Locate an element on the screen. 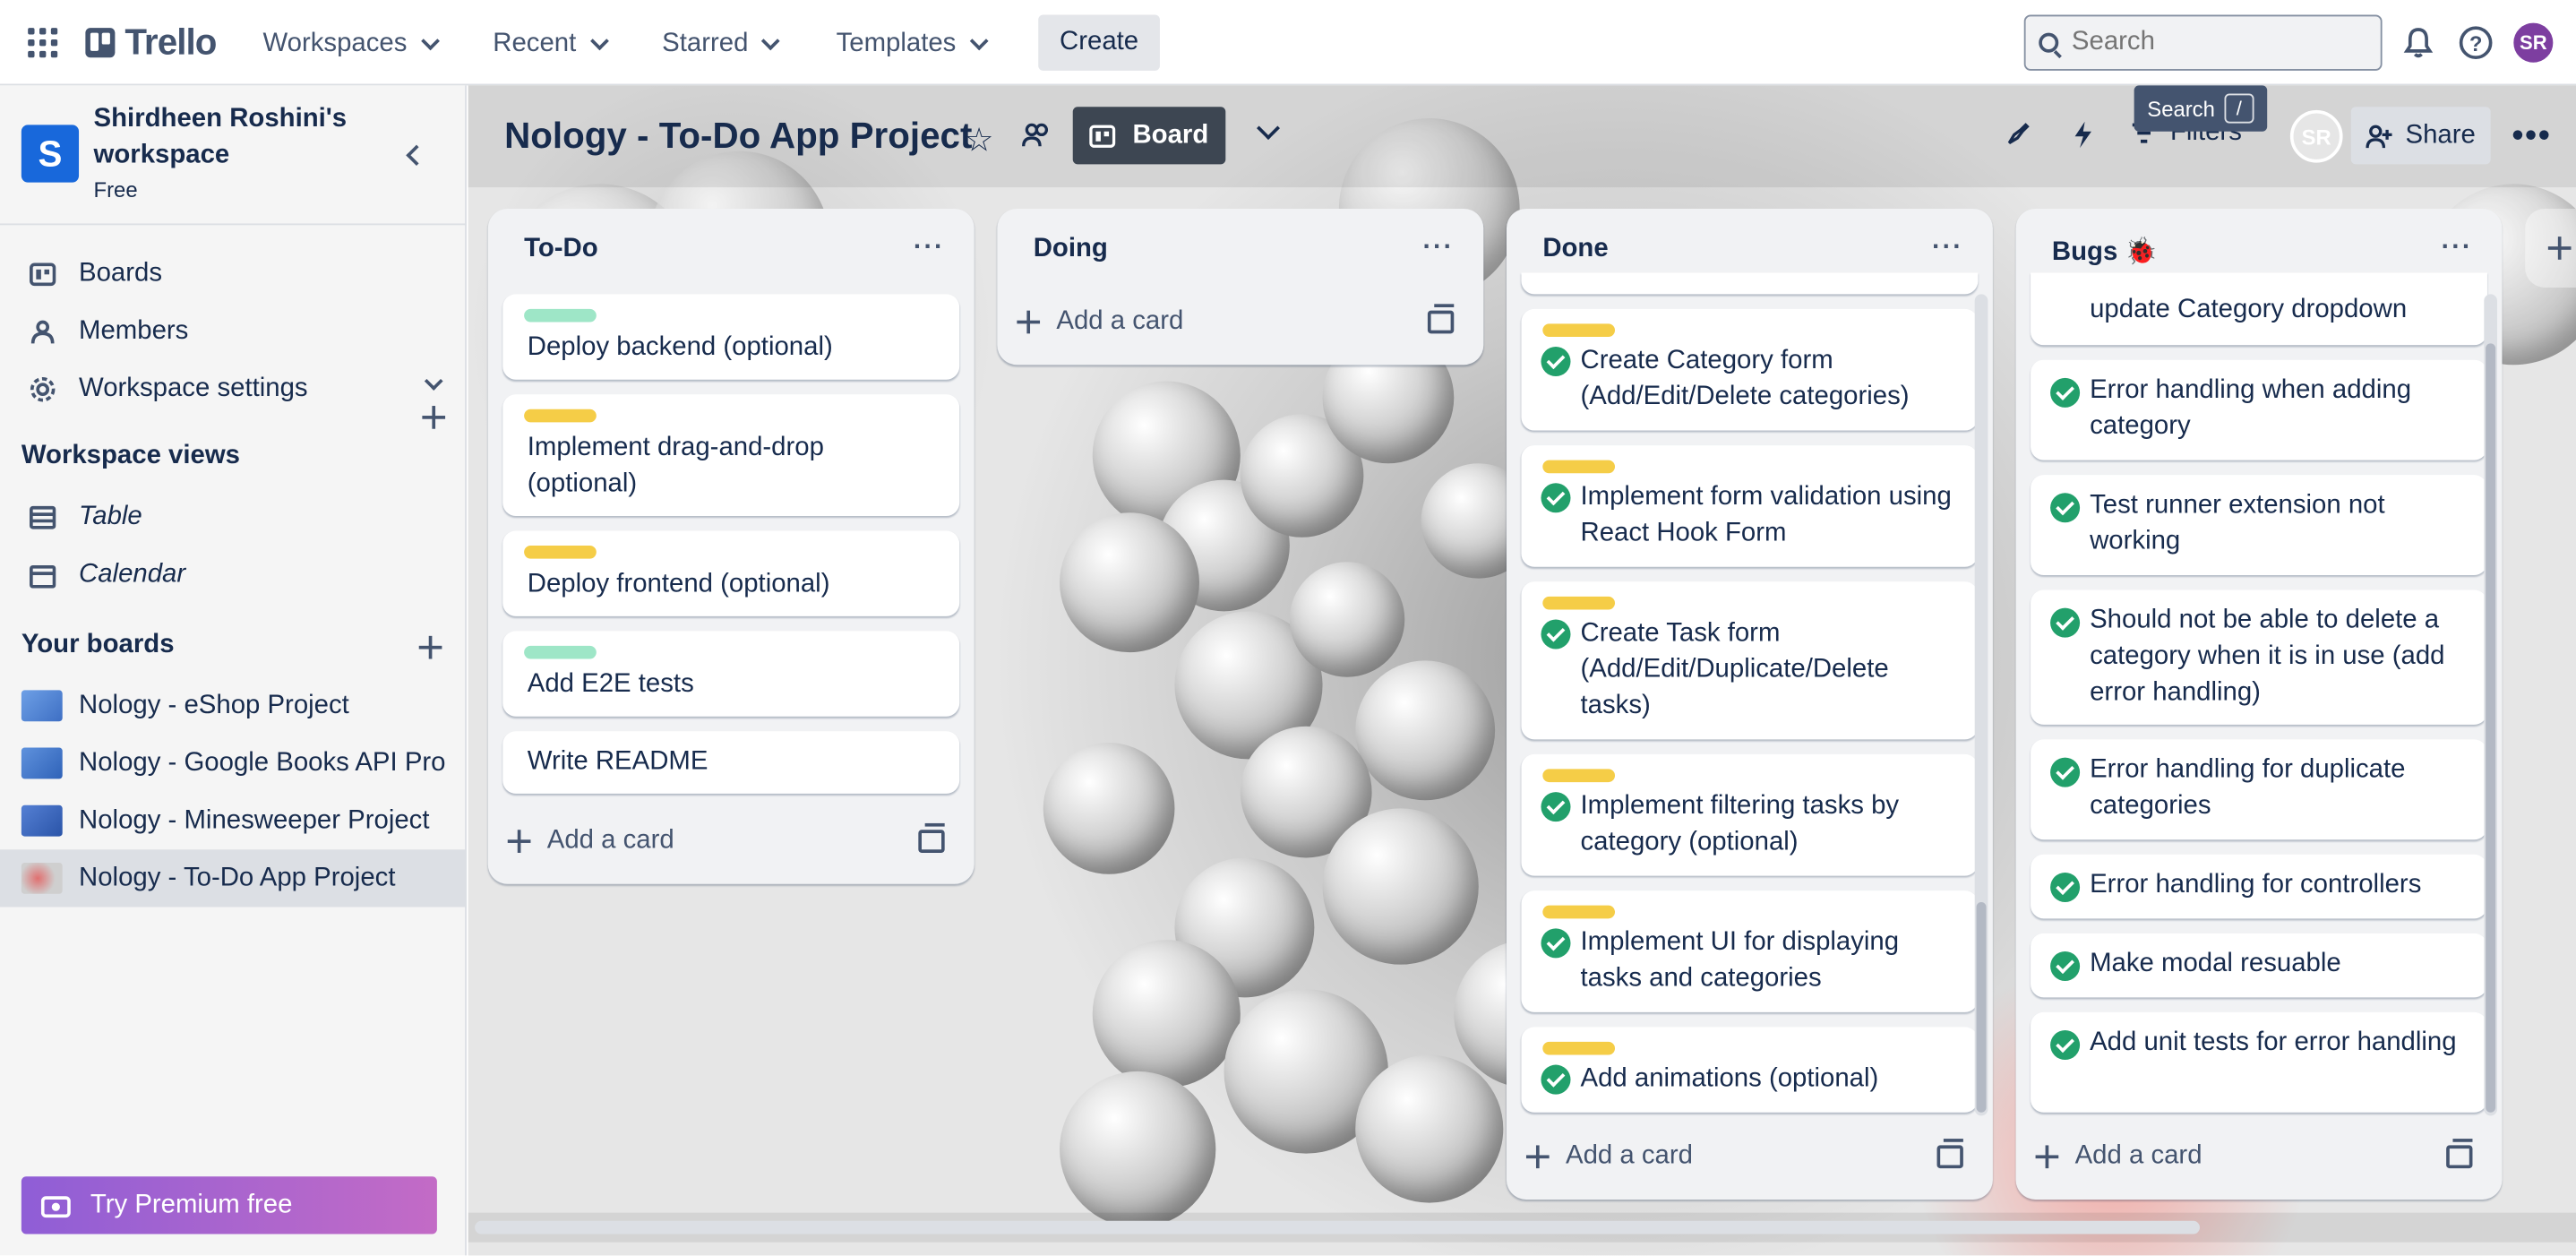  card: Add animations (optional) is located at coordinates (1750, 1070).